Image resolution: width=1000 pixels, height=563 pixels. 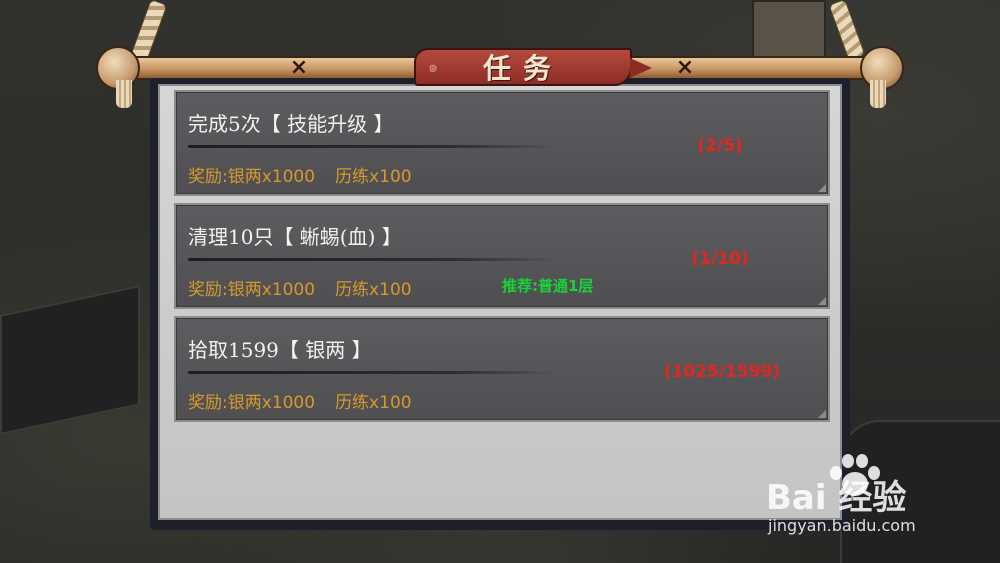 What do you see at coordinates (842, 525) in the screenshot?
I see `watermark-url: jingyan.baidu.com` at bounding box center [842, 525].